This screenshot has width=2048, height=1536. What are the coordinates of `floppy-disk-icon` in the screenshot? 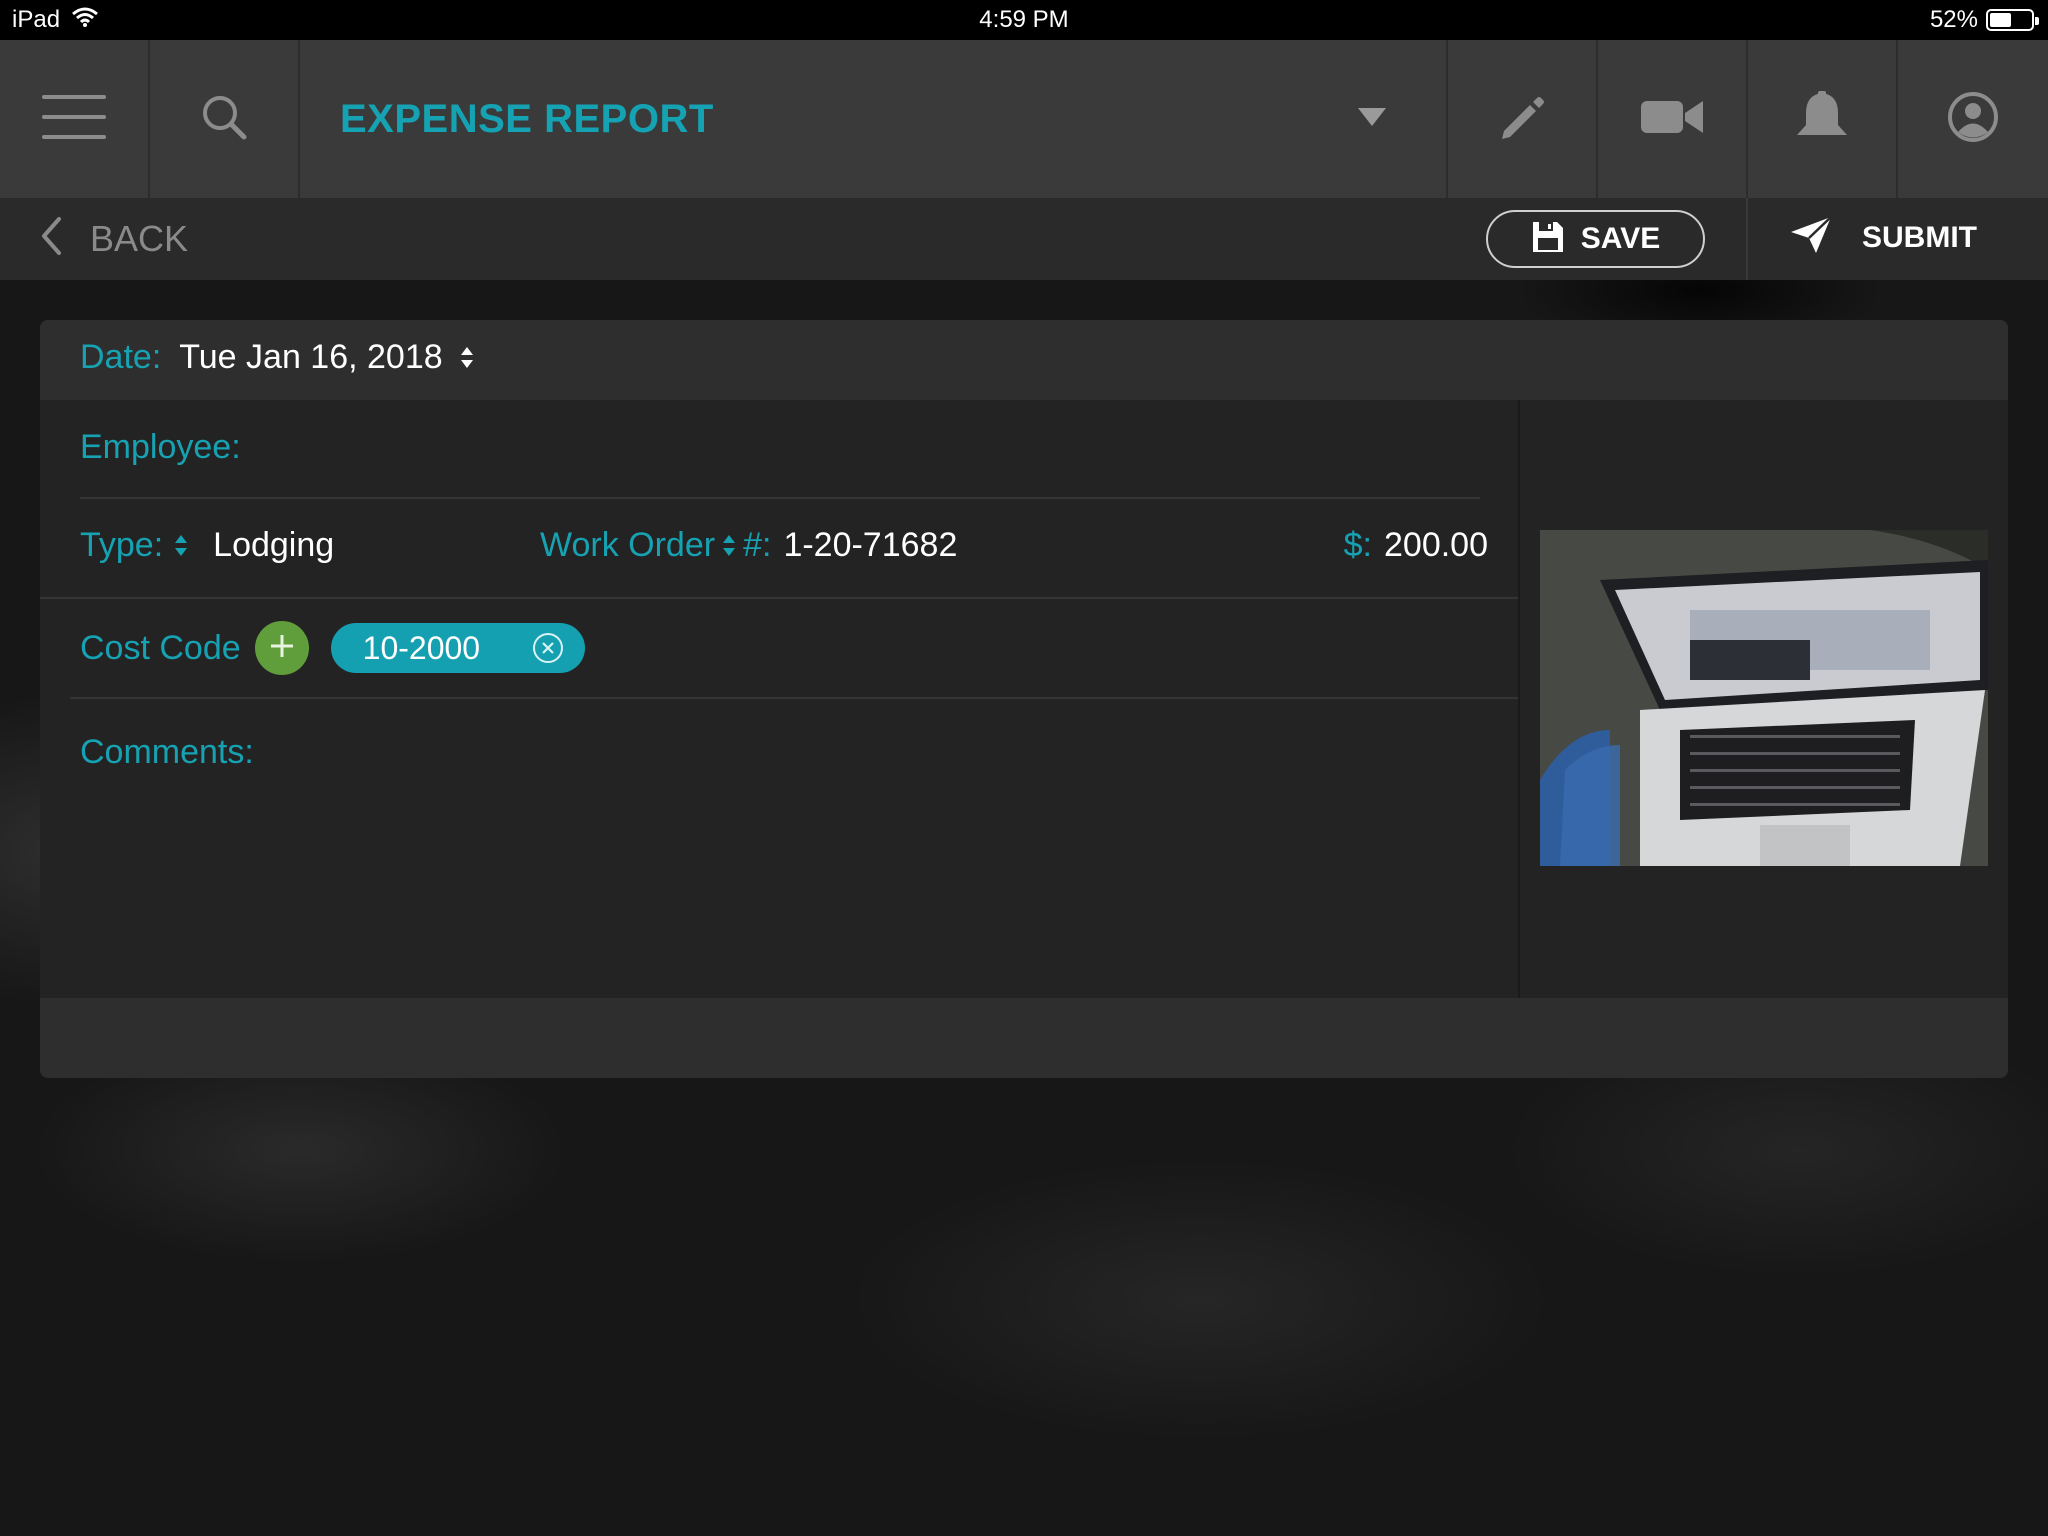 It's located at (1548, 239).